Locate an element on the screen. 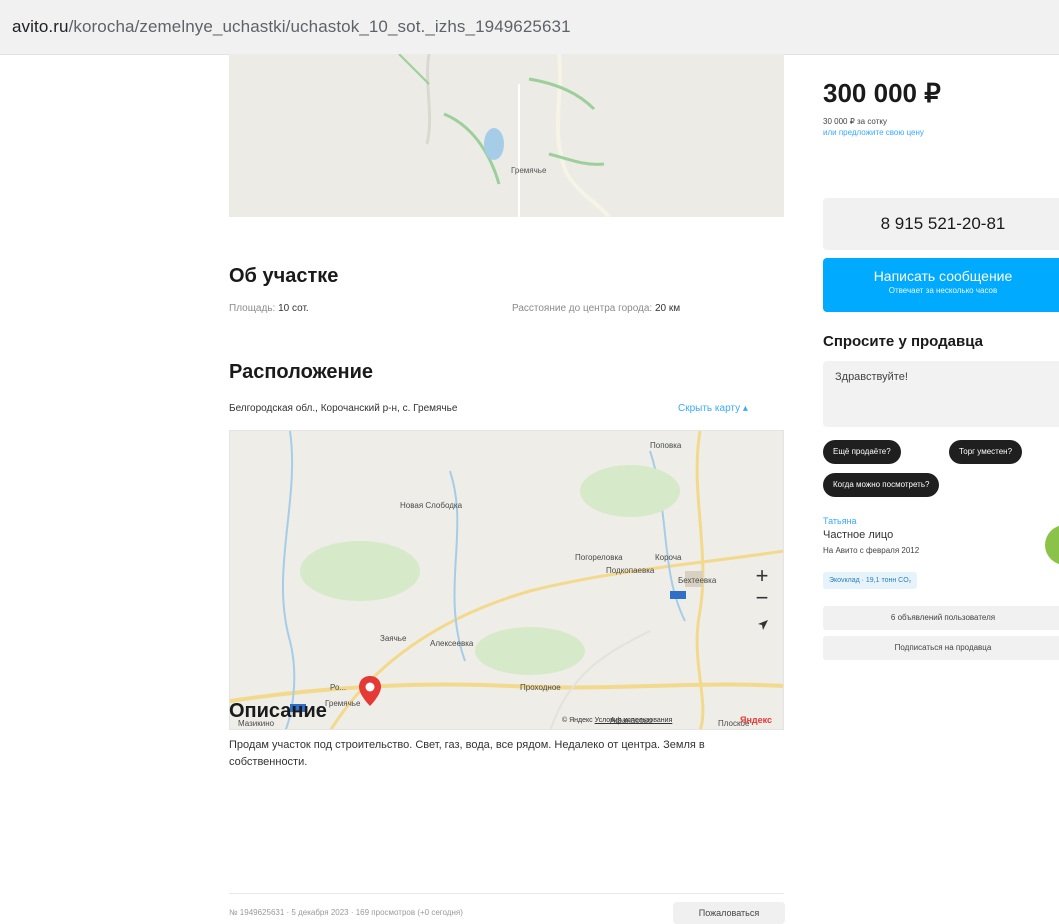 This screenshot has width=1059, height=924. map-label: Бехтеевка is located at coordinates (697, 580).